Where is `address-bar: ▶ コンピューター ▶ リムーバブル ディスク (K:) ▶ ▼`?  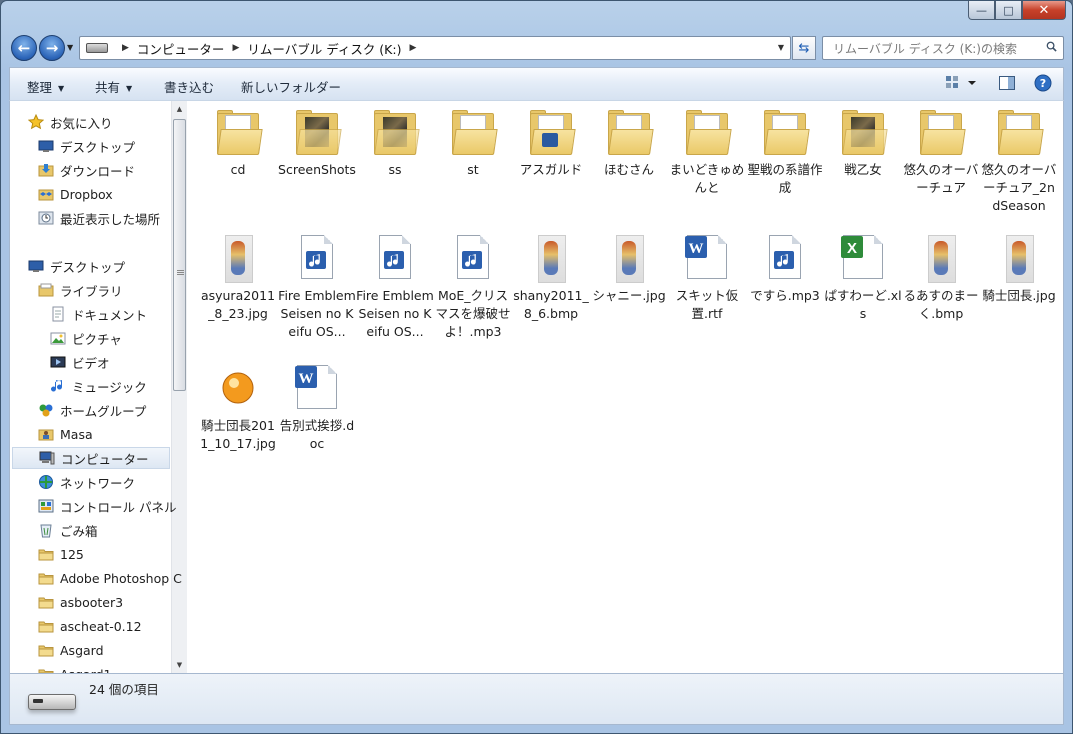
address-bar: ▶ コンピューター ▶ リムーバブル ディスク (K:) ▶ ▼ is located at coordinates (435, 48).